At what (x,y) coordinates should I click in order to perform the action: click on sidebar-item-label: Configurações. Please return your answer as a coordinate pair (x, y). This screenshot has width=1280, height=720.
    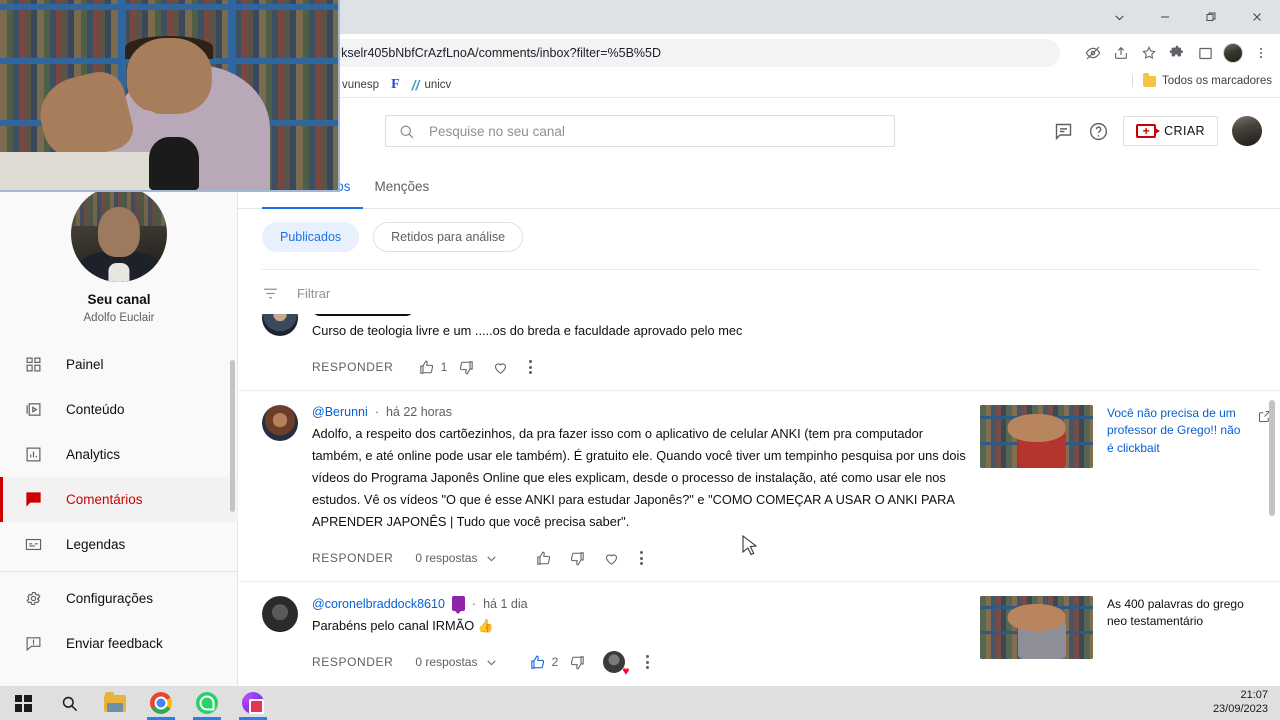
    Looking at the image, I should click on (110, 598).